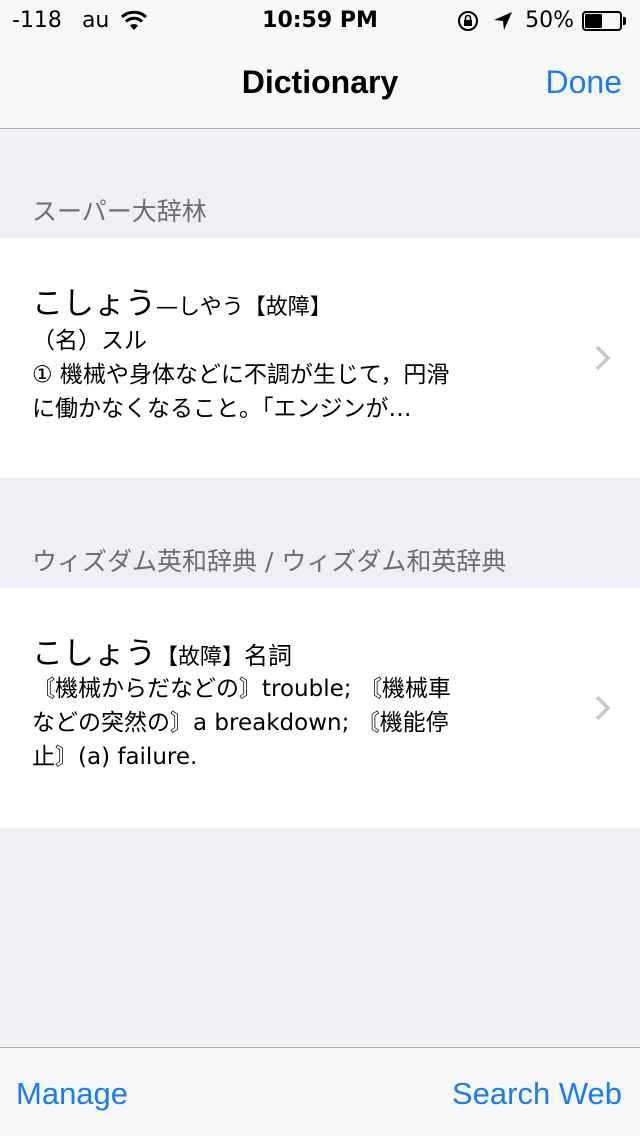 Image resolution: width=640 pixels, height=1136 pixels. Describe the element at coordinates (119, 211) in the screenshot. I see `section-header-daijirin: スーパー大辞林` at that location.